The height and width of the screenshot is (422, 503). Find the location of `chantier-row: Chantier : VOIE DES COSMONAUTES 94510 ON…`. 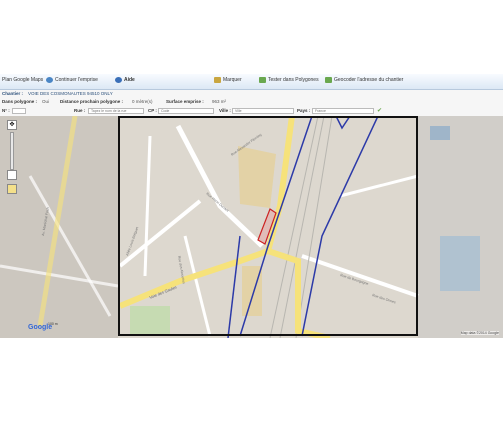

chantier-row: Chantier : VOIE DES COSMONAUTES 94510 ON… is located at coordinates (251, 94).